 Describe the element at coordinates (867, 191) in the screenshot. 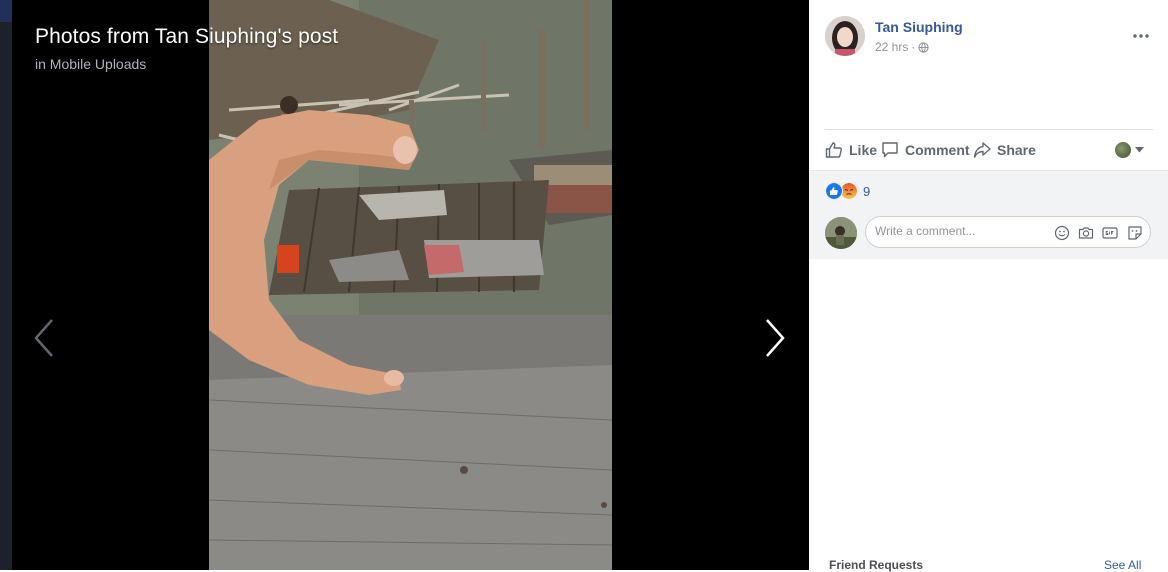

I see `reaction-count: 9` at that location.